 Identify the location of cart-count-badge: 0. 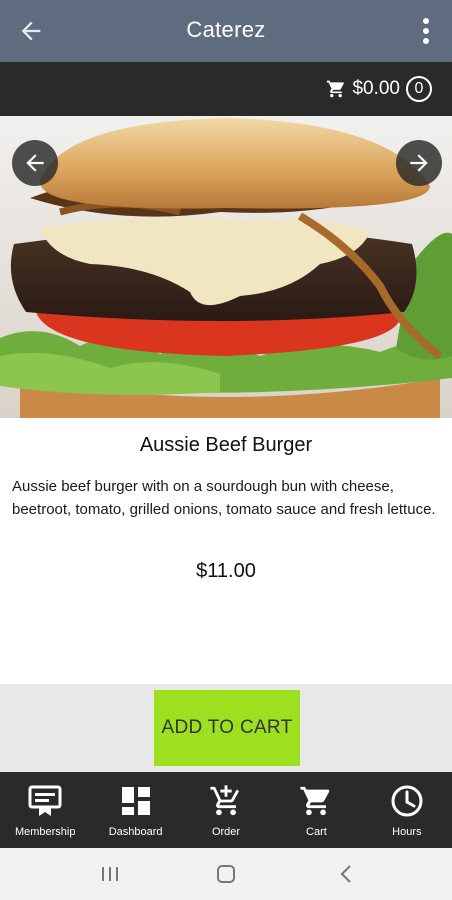
(419, 89).